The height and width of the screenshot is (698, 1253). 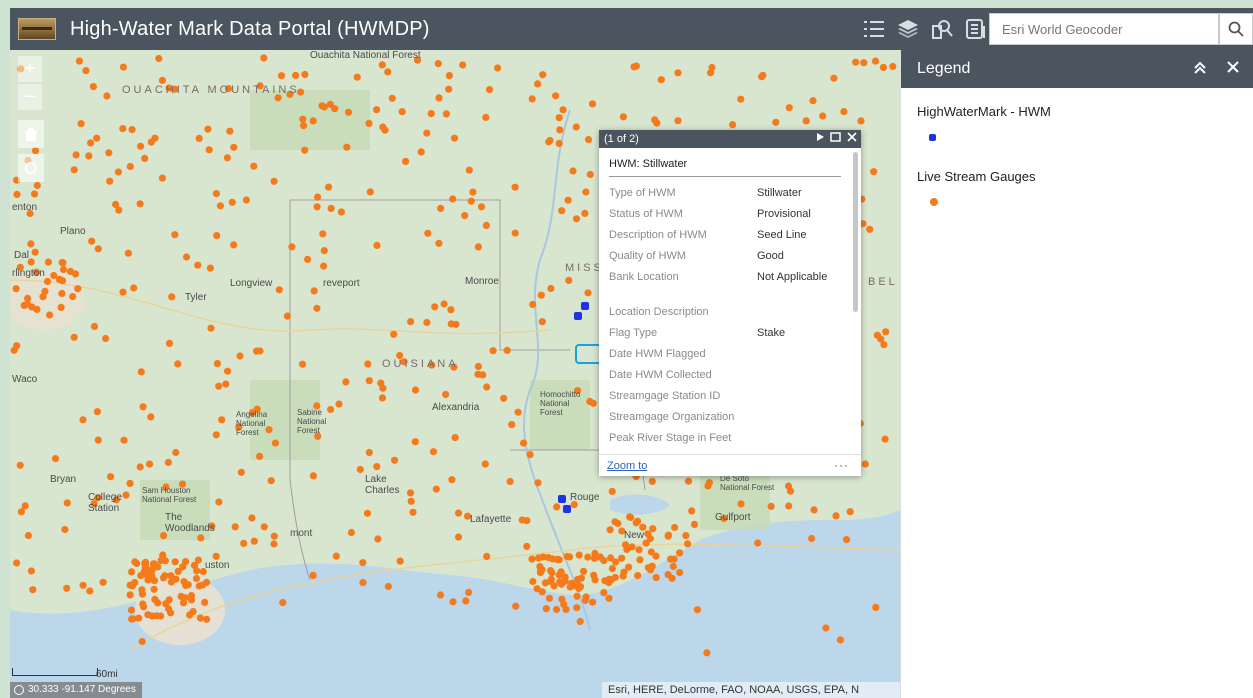 What do you see at coordinates (562, 499) in the screenshot?
I see `hwm-marker` at bounding box center [562, 499].